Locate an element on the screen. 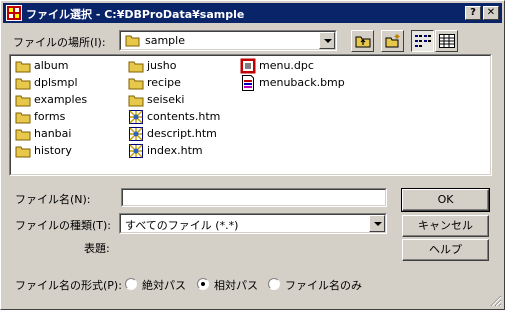 The height and width of the screenshot is (310, 505). file-name: recipe is located at coordinates (164, 82).